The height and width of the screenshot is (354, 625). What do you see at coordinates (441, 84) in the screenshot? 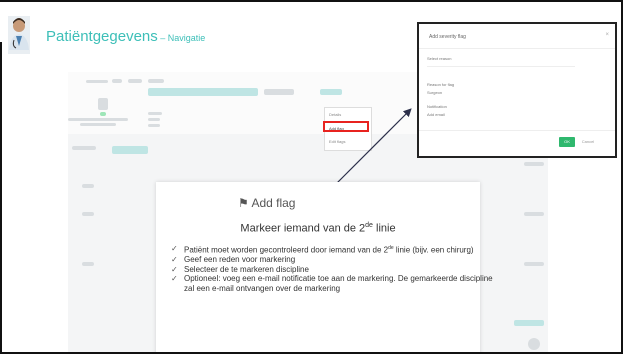
I see `reason-label: Reason for flag` at bounding box center [441, 84].